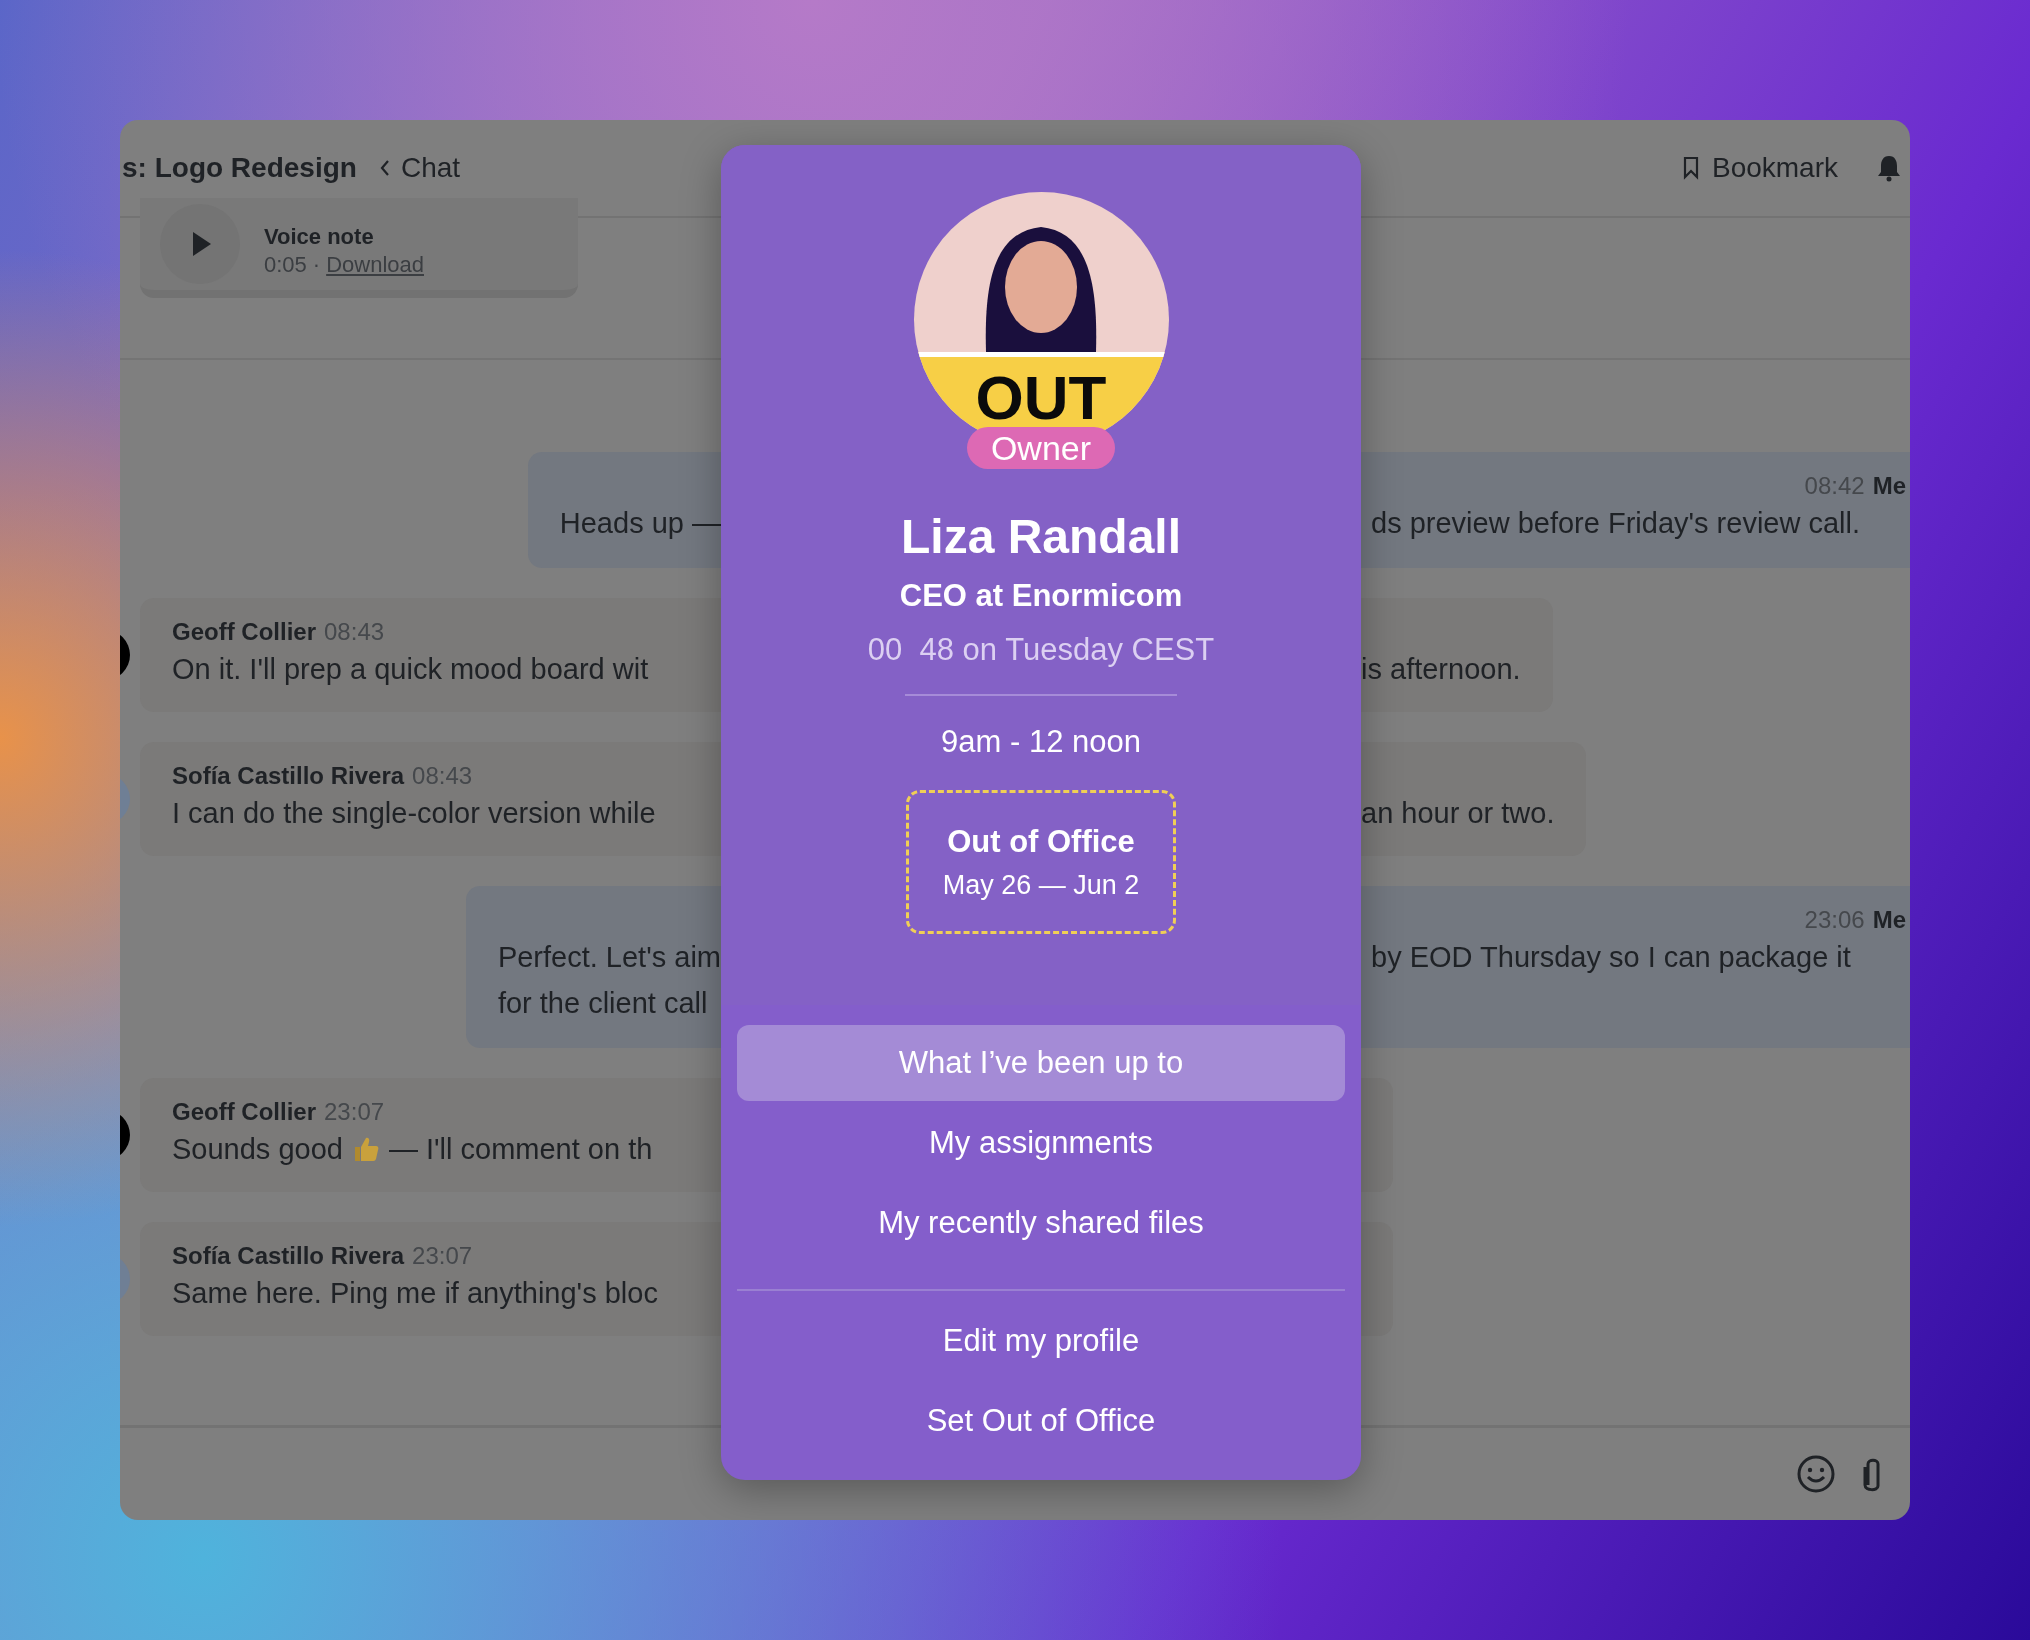 This screenshot has height=1640, width=2030. I want to click on menu-item: What I’ve been up to, so click(1041, 1063).